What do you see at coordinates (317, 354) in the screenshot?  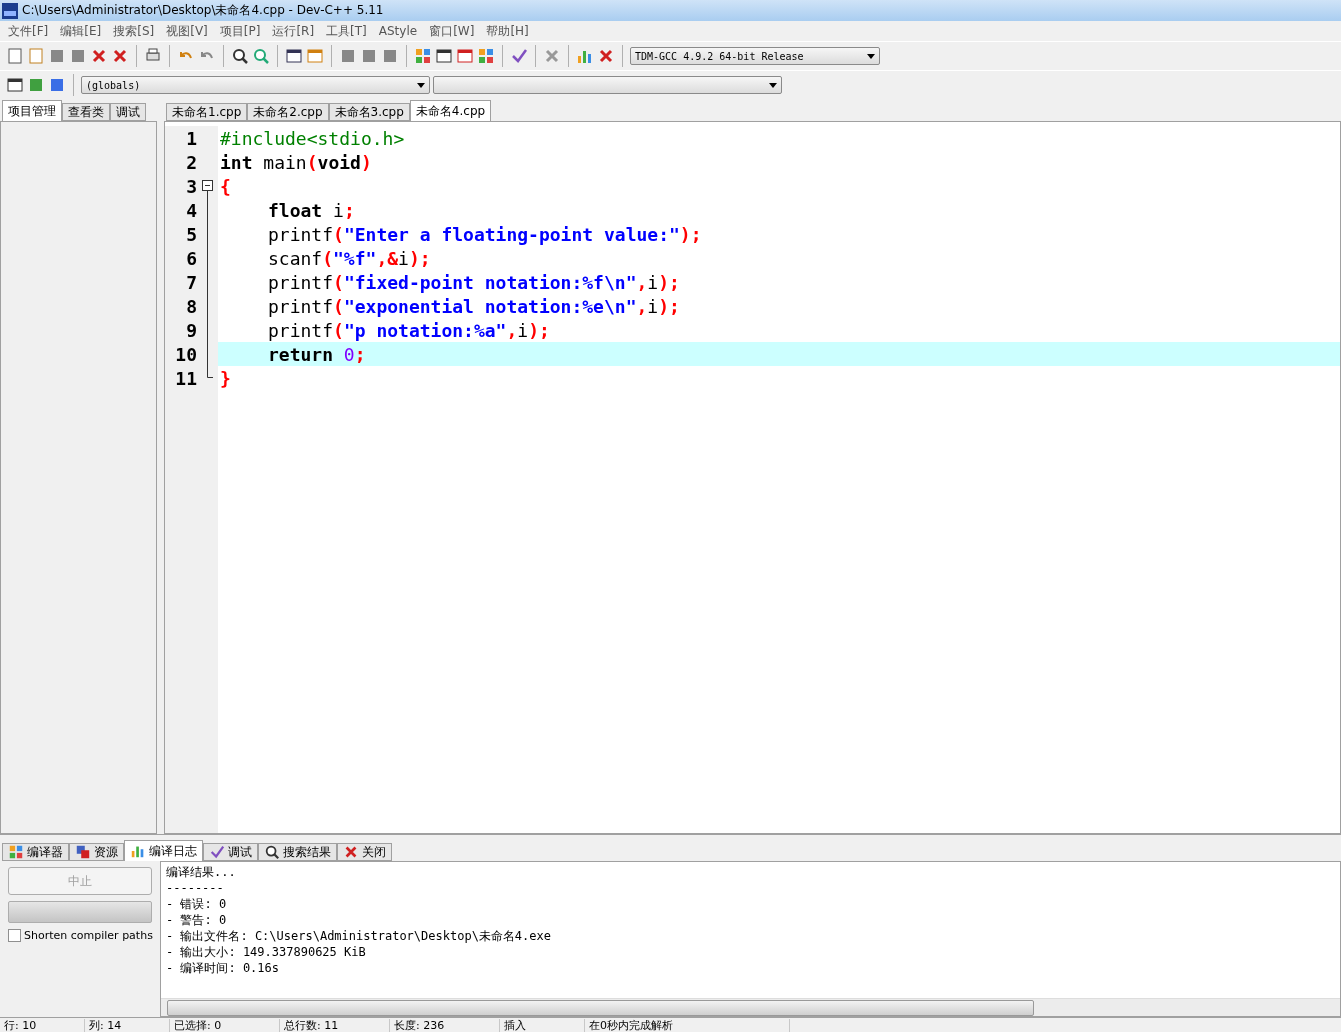 I see `code-line: return 0;` at bounding box center [317, 354].